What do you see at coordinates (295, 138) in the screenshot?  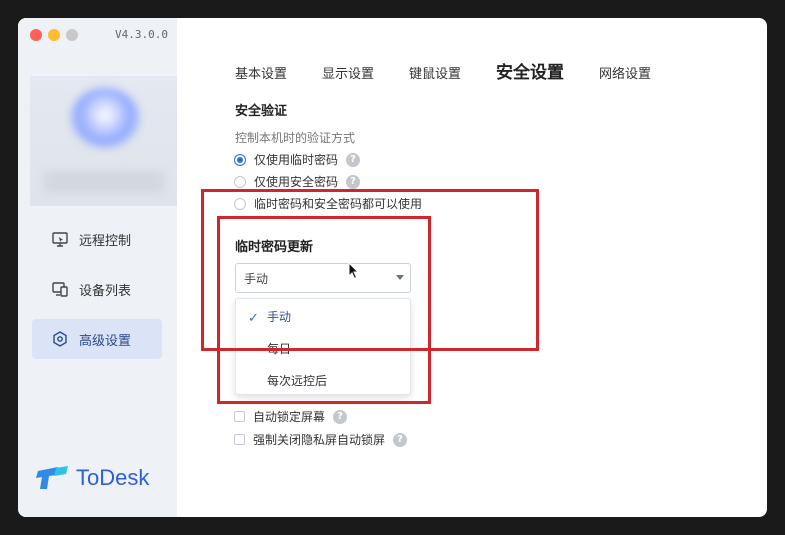 I see `security-verify-desc: 控制本机时的验证方式` at bounding box center [295, 138].